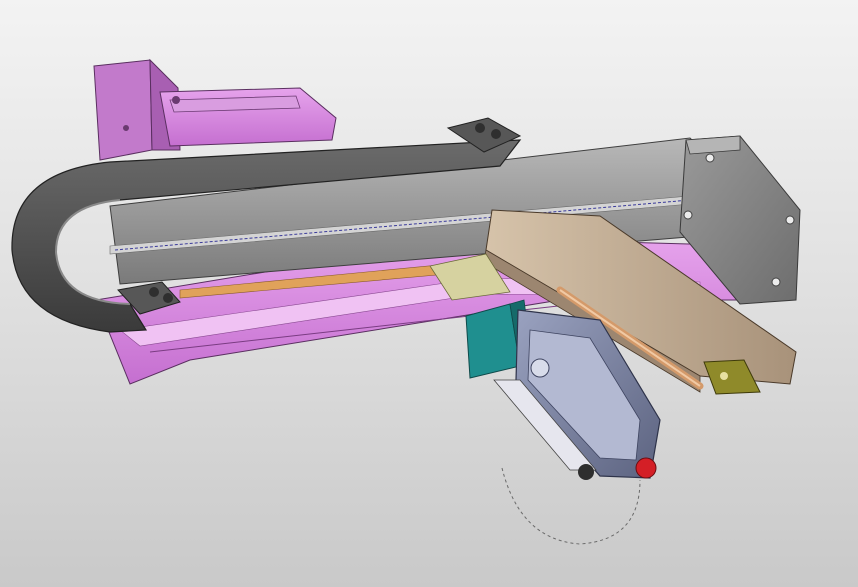 Image resolution: width=858 pixels, height=587 pixels. What do you see at coordinates (571, 506) in the screenshot?
I see `motion-path-arc` at bounding box center [571, 506].